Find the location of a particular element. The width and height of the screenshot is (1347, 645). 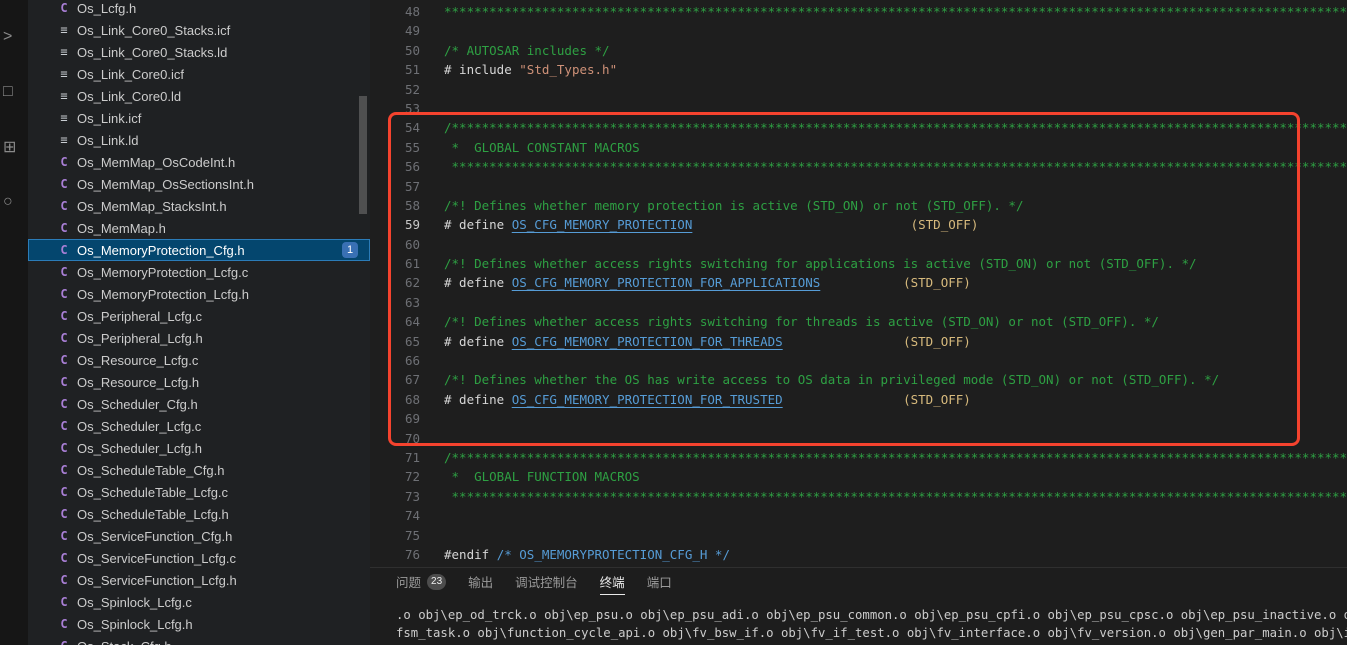

file-item: C Os_MemoryProtection_Cfg.h 1 is located at coordinates (199, 250).